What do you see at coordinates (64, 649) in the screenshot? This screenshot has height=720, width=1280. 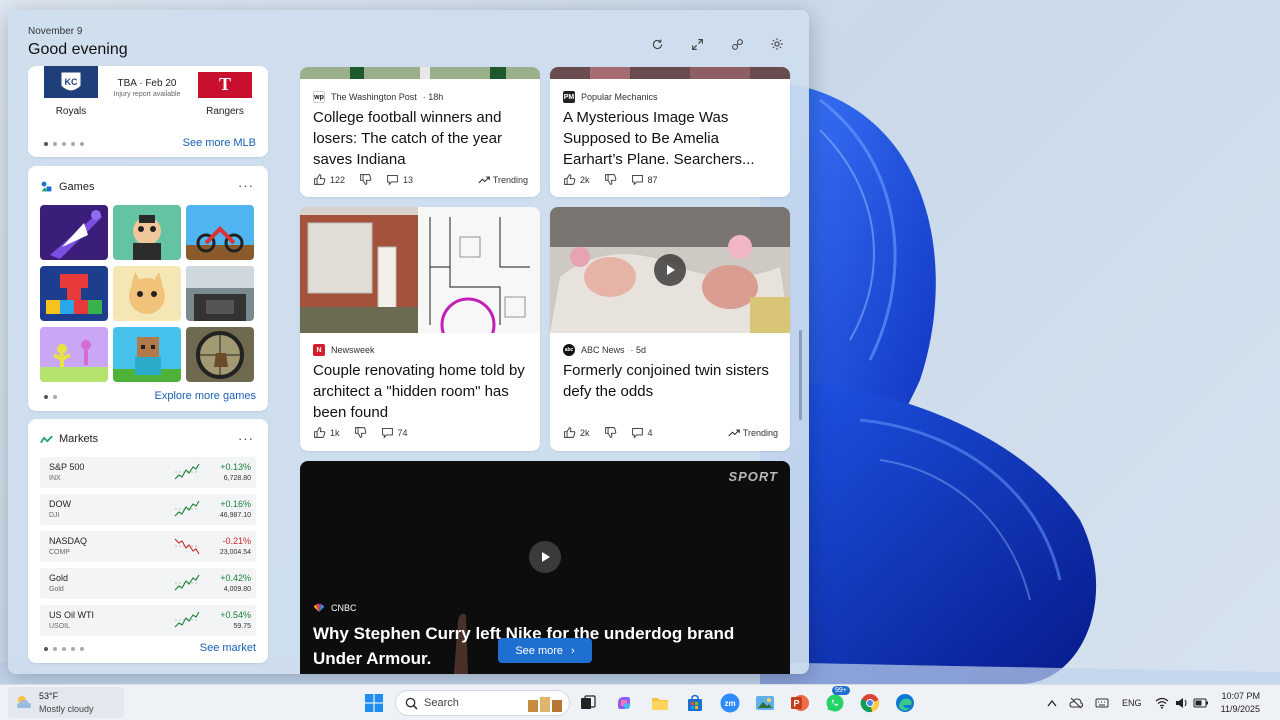 I see `markets-carousel-dots` at bounding box center [64, 649].